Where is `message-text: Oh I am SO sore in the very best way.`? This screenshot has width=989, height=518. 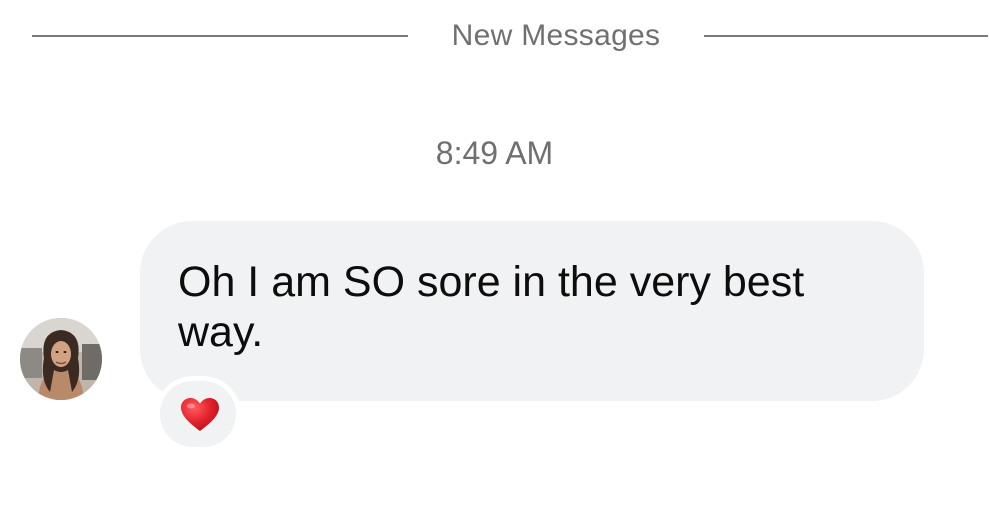 message-text: Oh I am SO sore in the very best way. is located at coordinates (491, 307).